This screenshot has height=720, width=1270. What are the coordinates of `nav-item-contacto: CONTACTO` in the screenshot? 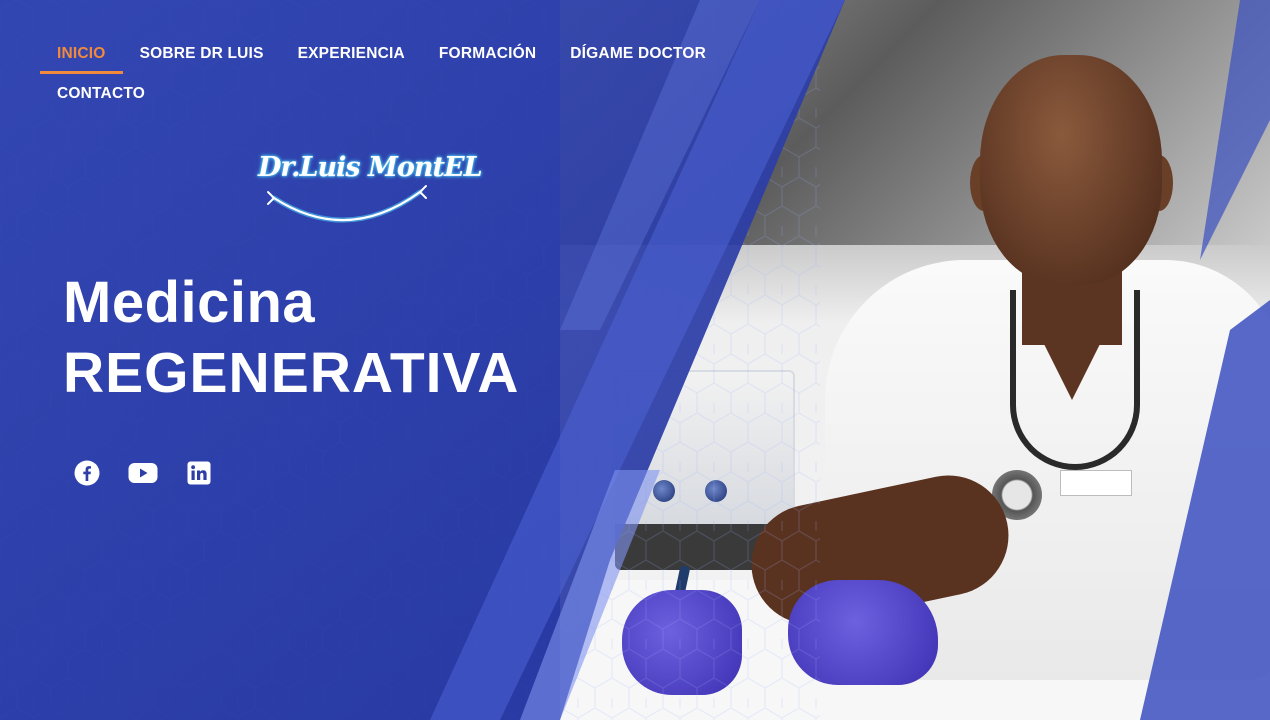 It's located at (101, 95).